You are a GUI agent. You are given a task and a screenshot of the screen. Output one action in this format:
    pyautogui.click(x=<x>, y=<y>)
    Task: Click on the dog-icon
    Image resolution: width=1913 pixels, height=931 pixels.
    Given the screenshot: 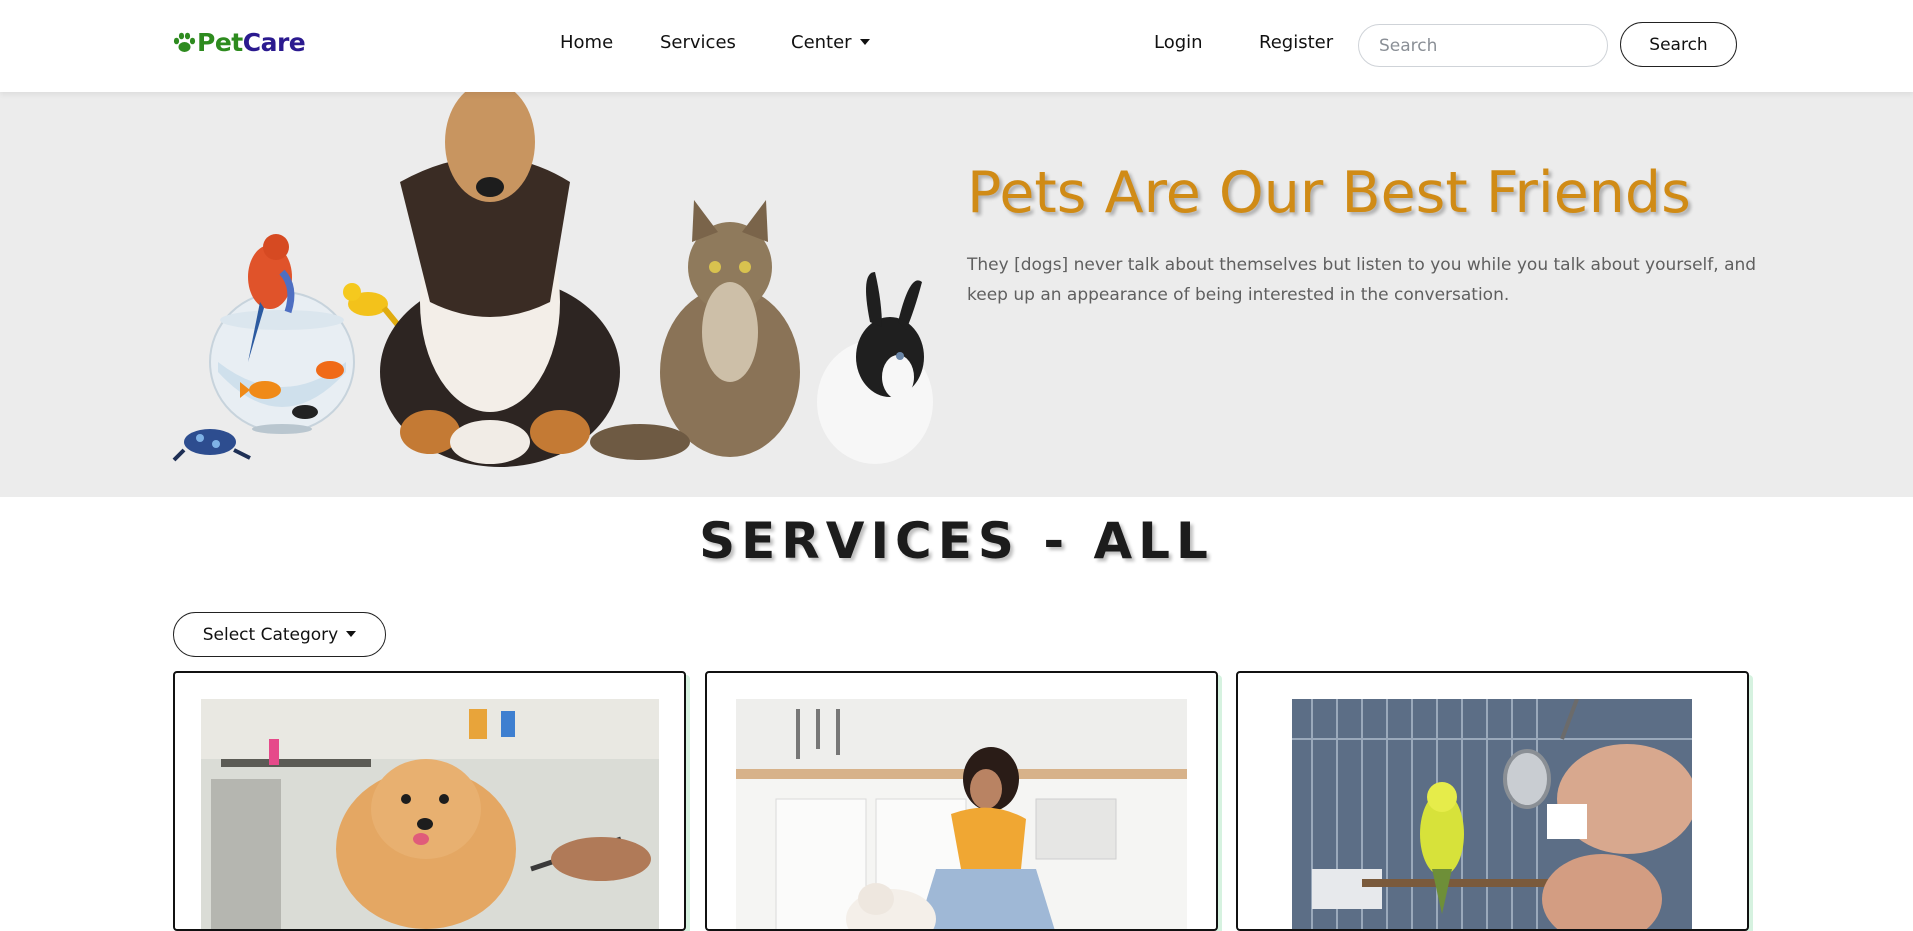 What is the action you would take?
    pyautogui.click(x=500, y=279)
    